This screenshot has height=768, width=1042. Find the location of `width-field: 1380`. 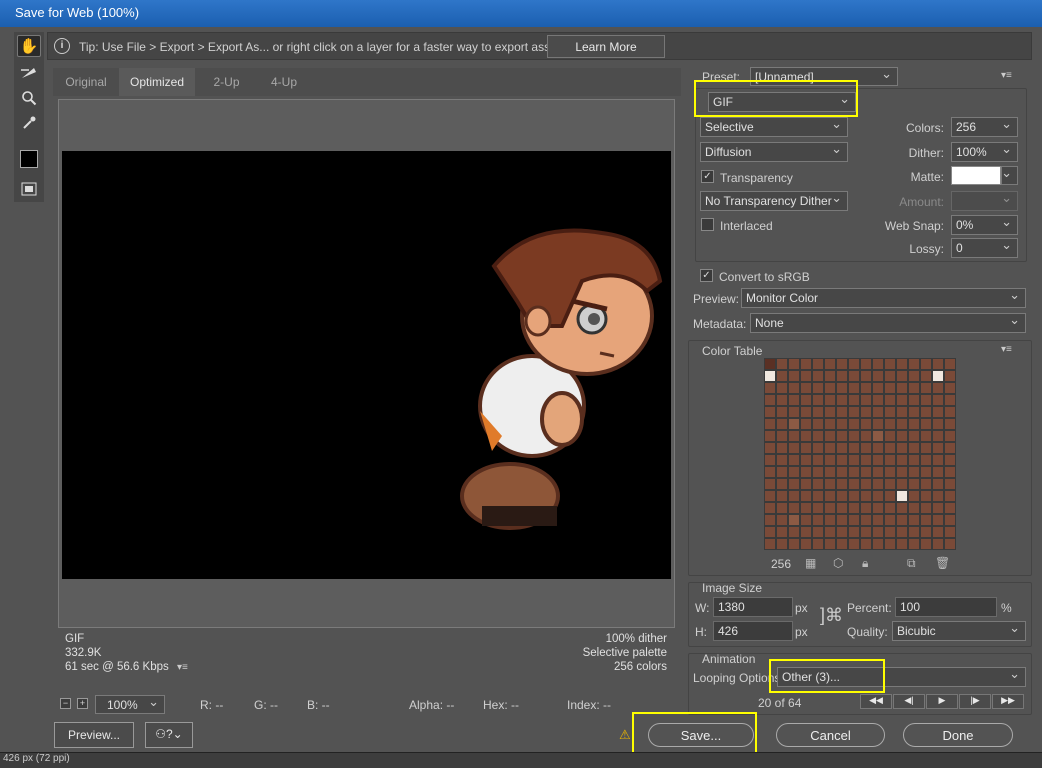

width-field: 1380 is located at coordinates (753, 607).